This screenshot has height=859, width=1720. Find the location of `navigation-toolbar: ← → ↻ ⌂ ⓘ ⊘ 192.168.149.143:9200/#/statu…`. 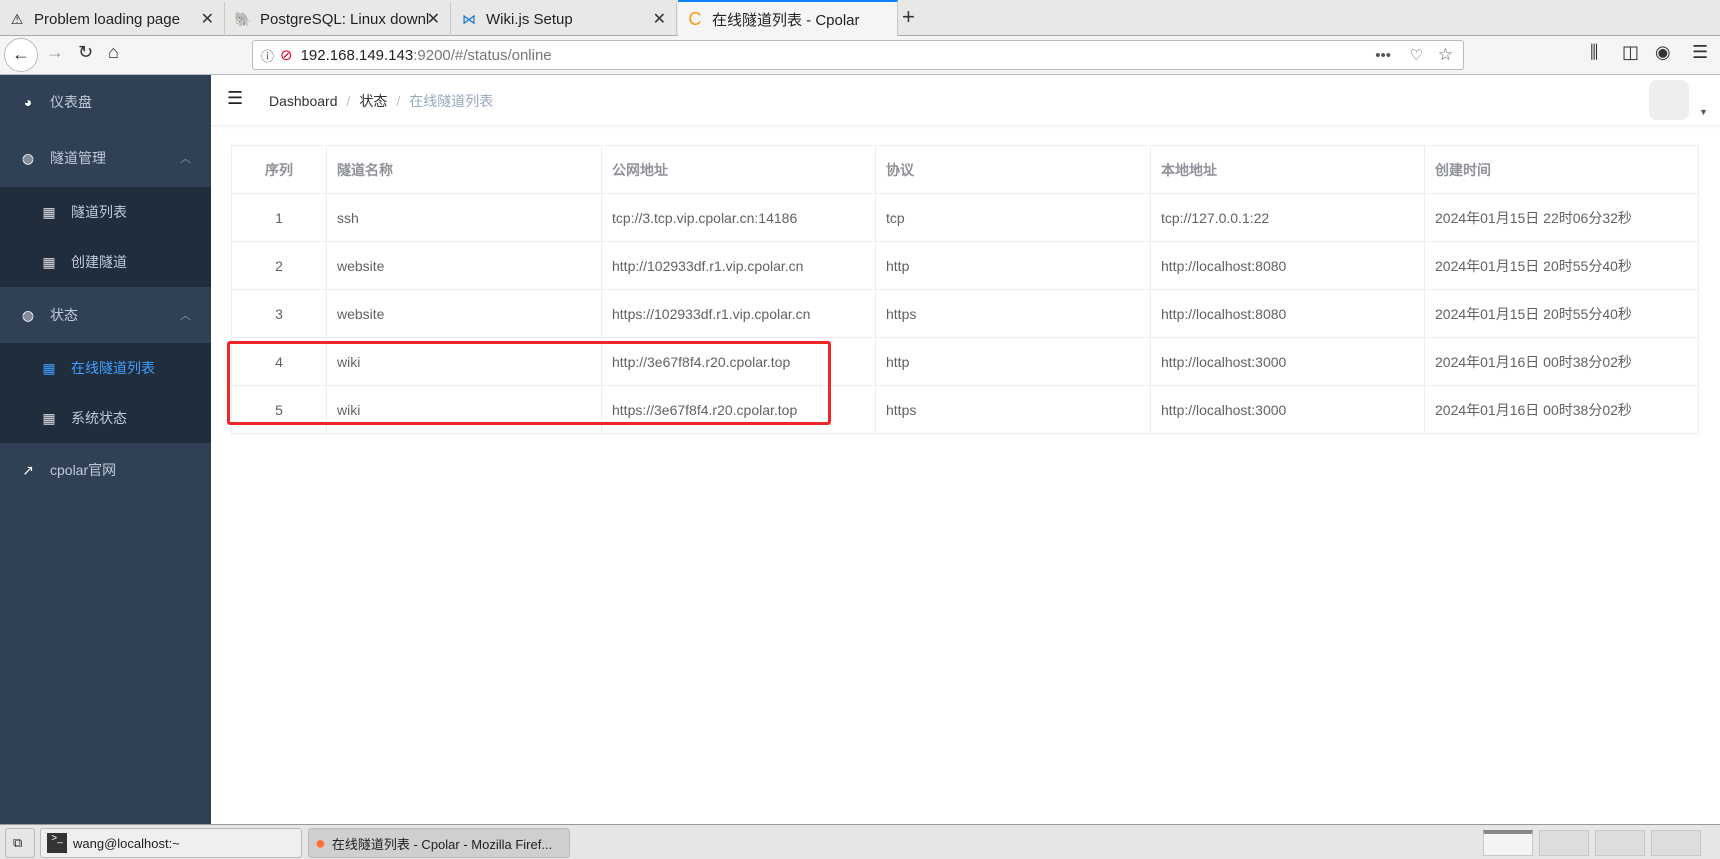

navigation-toolbar: ← → ↻ ⌂ ⓘ ⊘ 192.168.149.143:9200/#/statu… is located at coordinates (860, 55).